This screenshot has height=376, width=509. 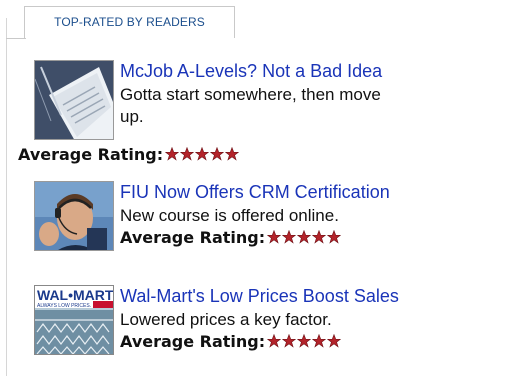 What do you see at coordinates (312, 192) in the screenshot?
I see `article-title-link: FIU Now Offers CRM Certification` at bounding box center [312, 192].